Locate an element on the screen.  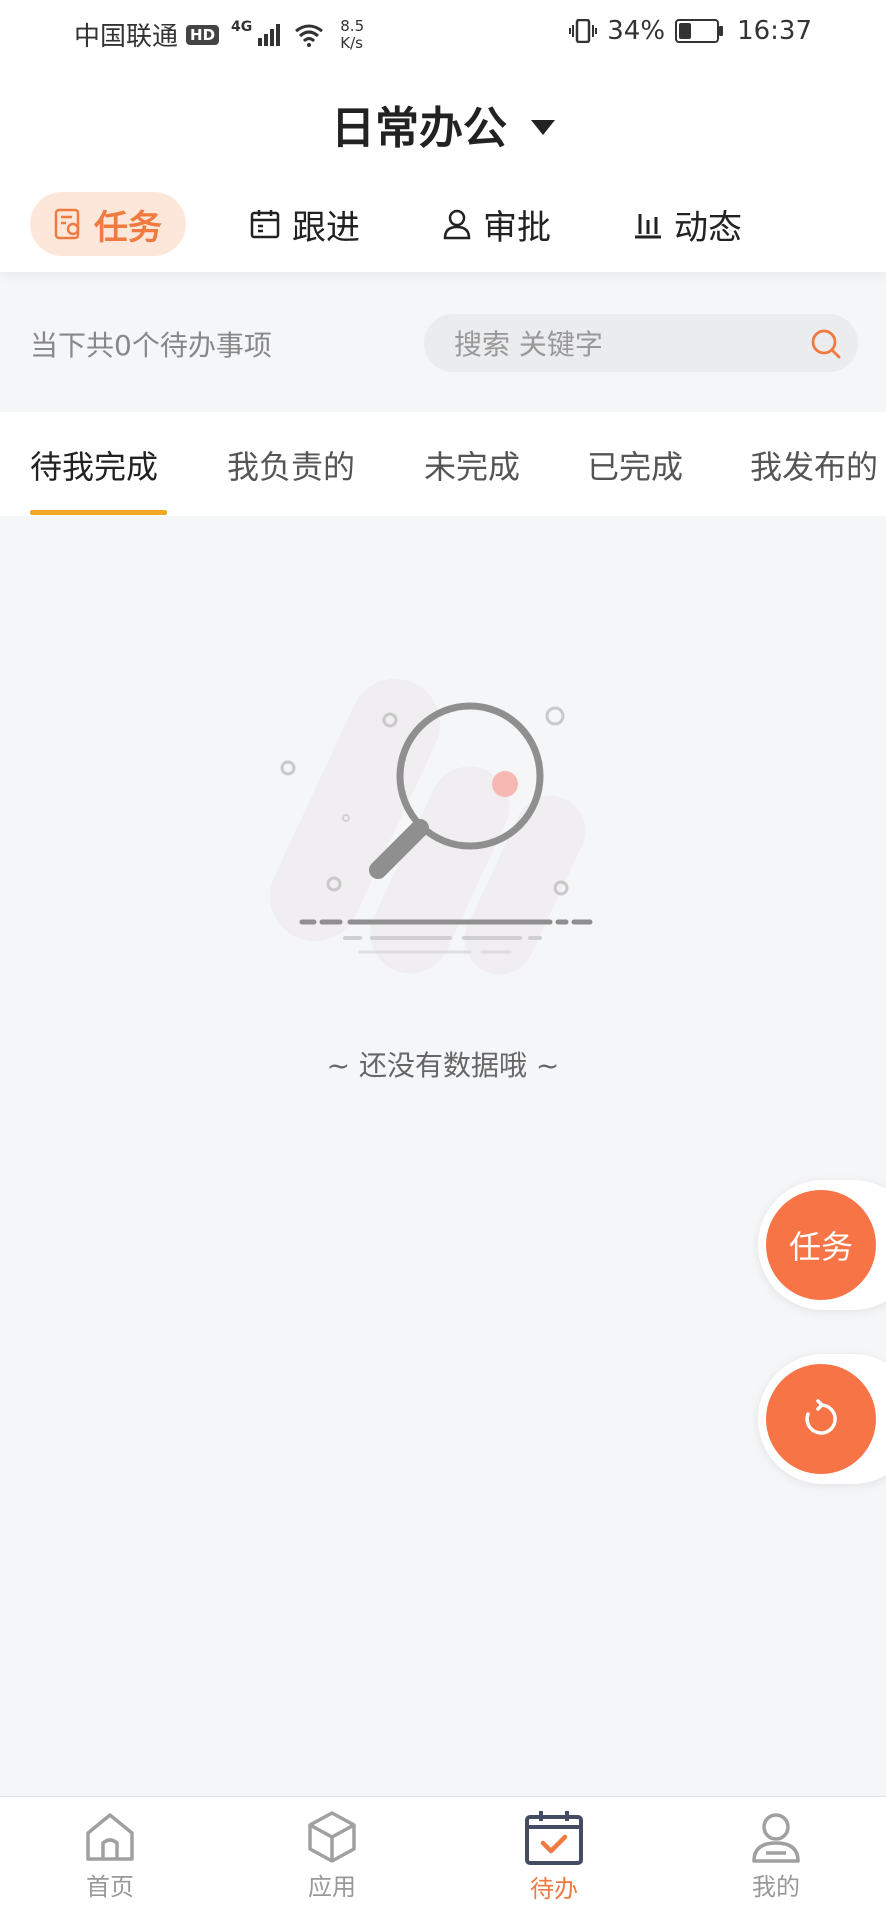
nav-apps-label: 应用 is located at coordinates (332, 1887).